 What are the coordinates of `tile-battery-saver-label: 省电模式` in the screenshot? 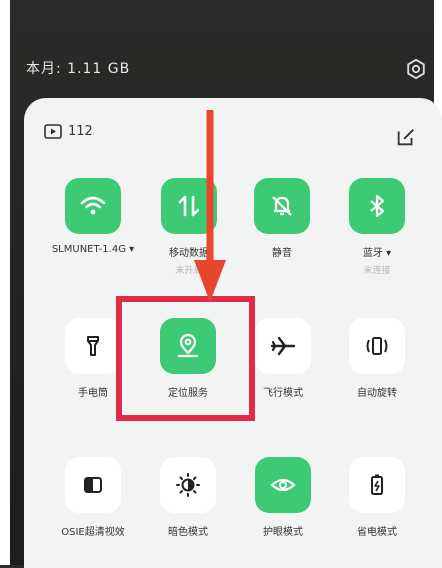 It's located at (377, 532).